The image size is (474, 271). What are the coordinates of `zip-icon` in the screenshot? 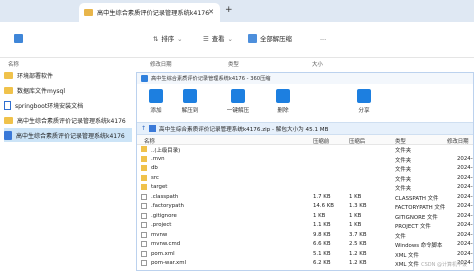 It's located at (8, 135).